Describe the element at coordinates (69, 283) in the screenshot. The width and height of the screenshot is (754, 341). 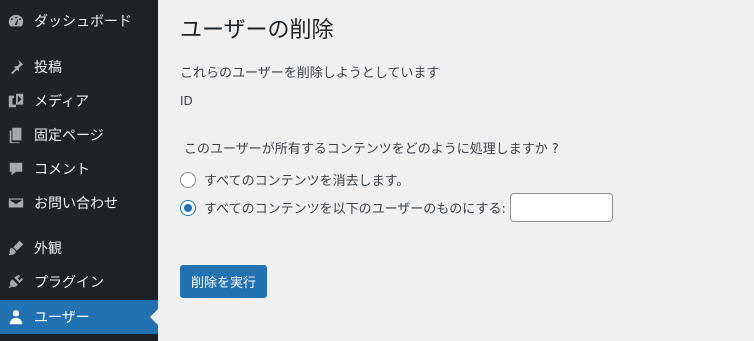
I see `sidebar-item-label: プラグイン` at that location.